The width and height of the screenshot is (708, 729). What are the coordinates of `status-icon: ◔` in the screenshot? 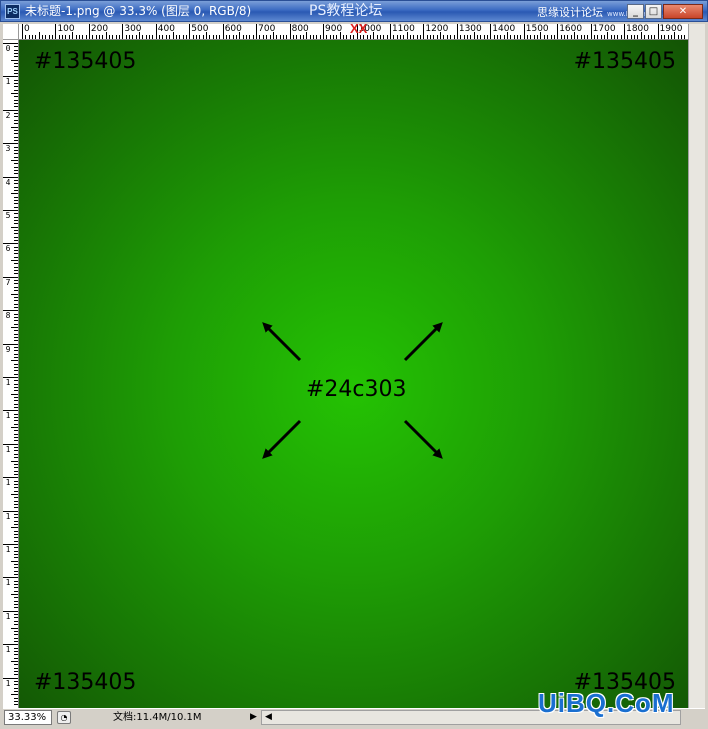 It's located at (64, 717).